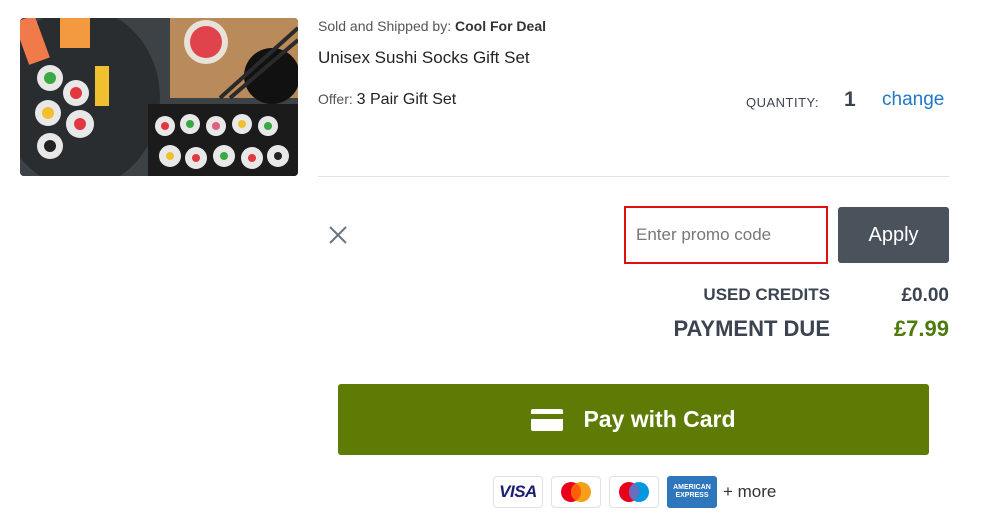 The image size is (1000, 517). What do you see at coordinates (338, 235) in the screenshot?
I see `close-icon` at bounding box center [338, 235].